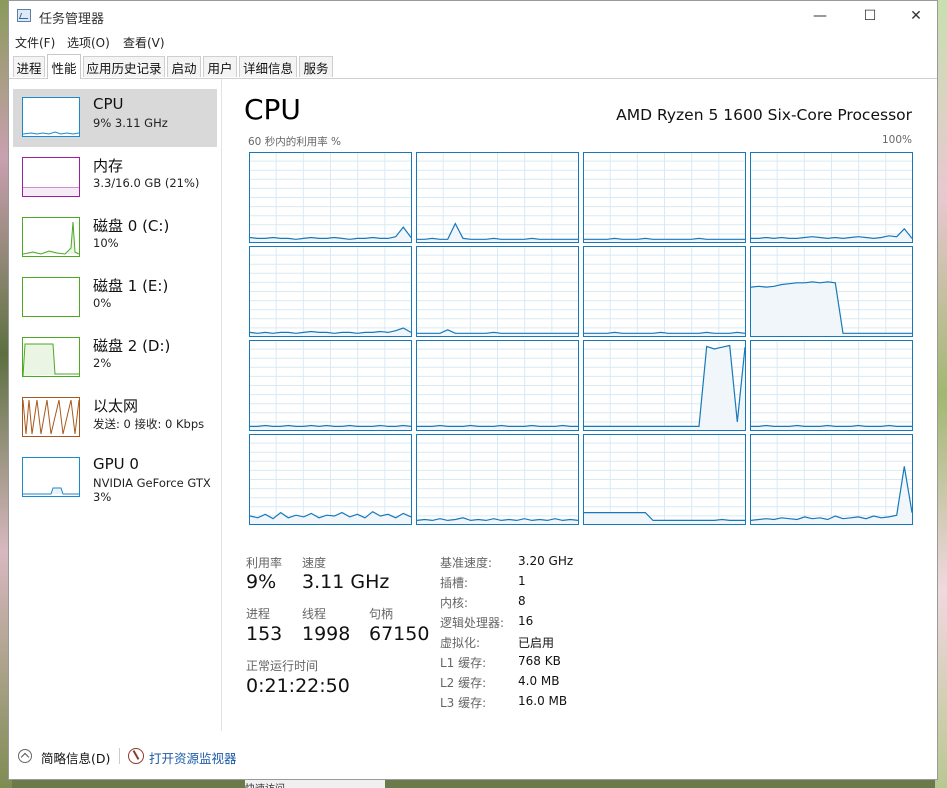 This screenshot has width=947, height=788. I want to click on task-manager-icon, so click(24, 15).